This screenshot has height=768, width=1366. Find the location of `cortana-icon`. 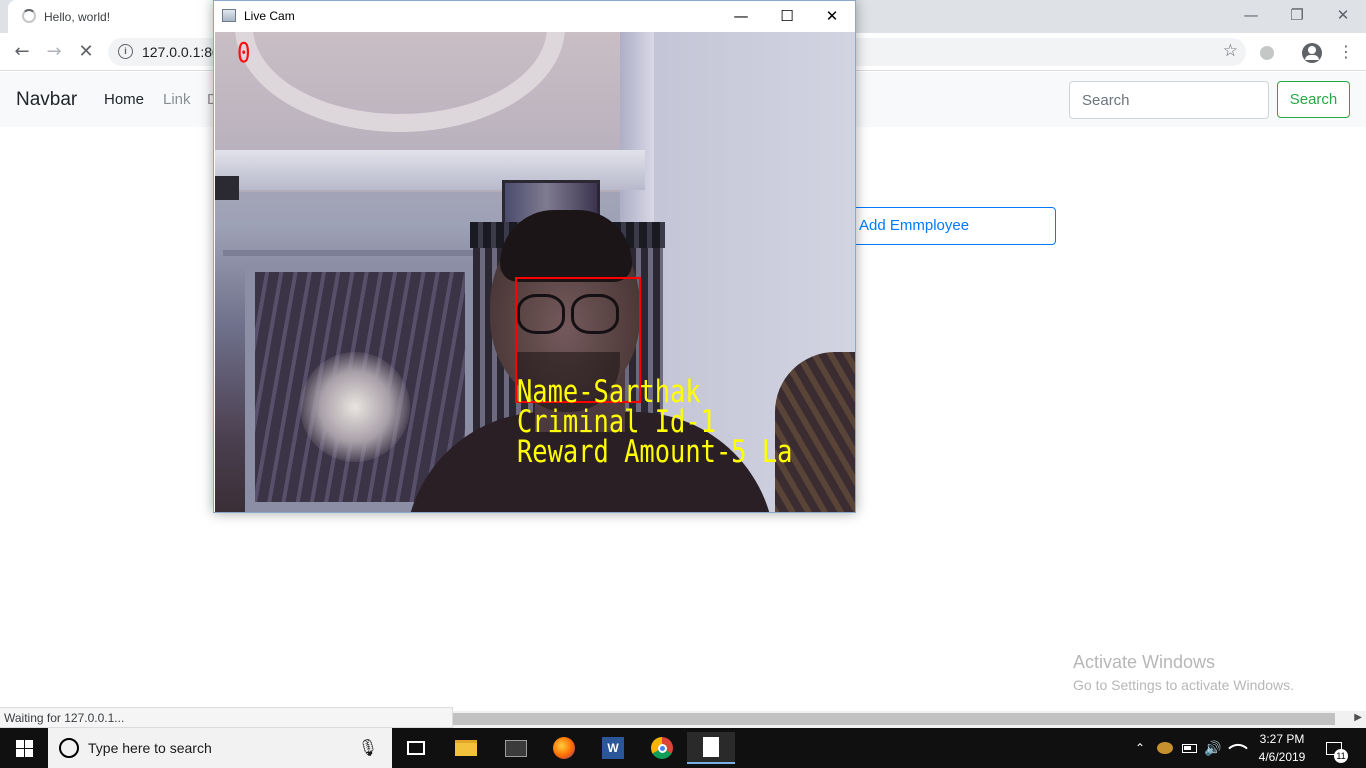

cortana-icon is located at coordinates (69, 748).